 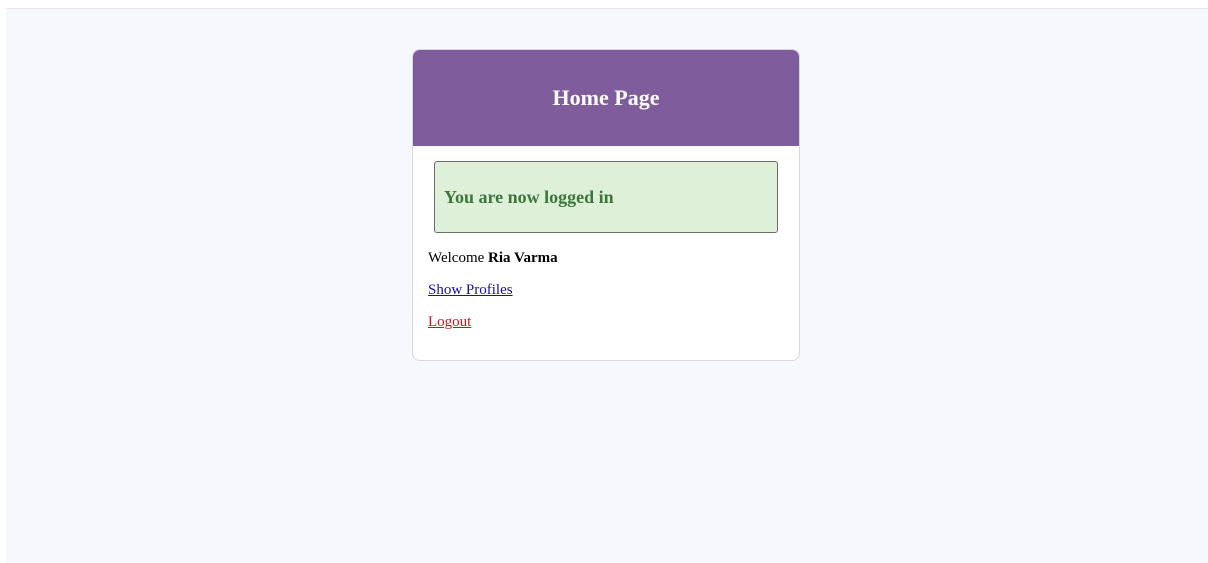 What do you see at coordinates (449, 322) in the screenshot?
I see `logout-link: Logout` at bounding box center [449, 322].